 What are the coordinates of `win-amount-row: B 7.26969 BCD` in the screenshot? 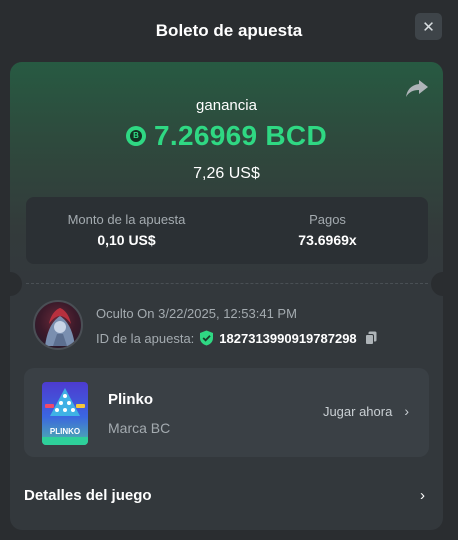 It's located at (226, 136).